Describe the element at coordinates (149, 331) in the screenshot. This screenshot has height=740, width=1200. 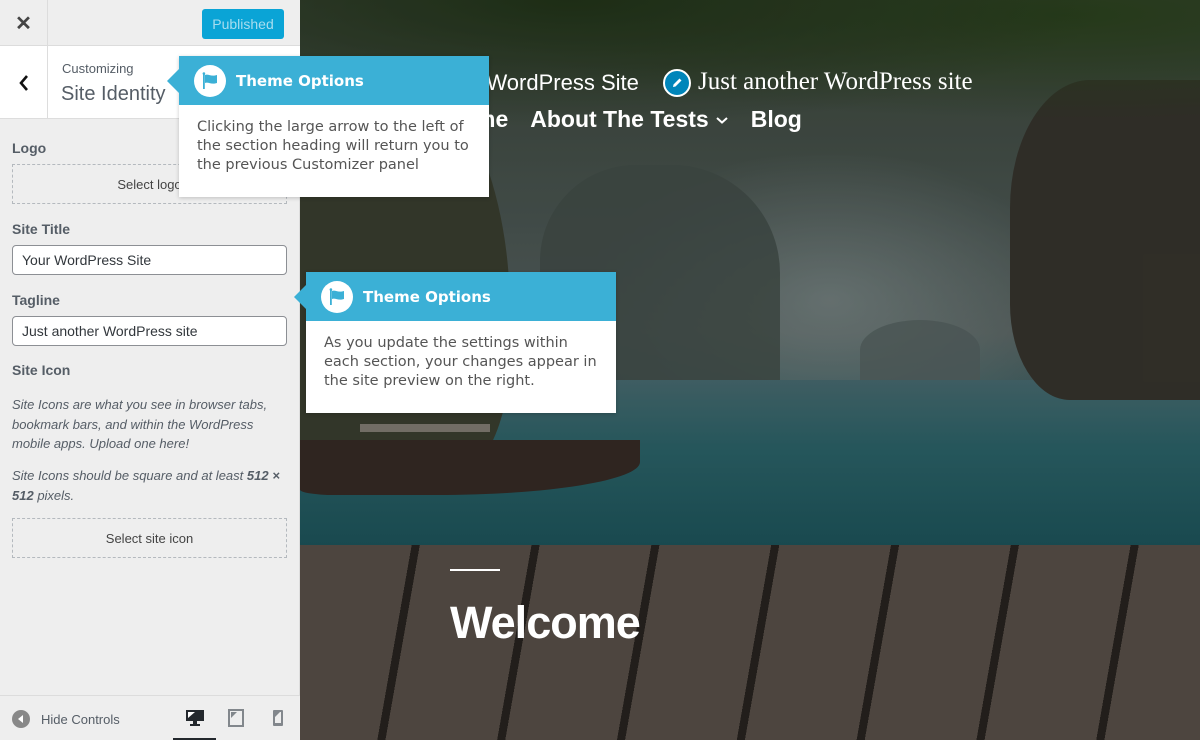
I see `tagline-input` at that location.